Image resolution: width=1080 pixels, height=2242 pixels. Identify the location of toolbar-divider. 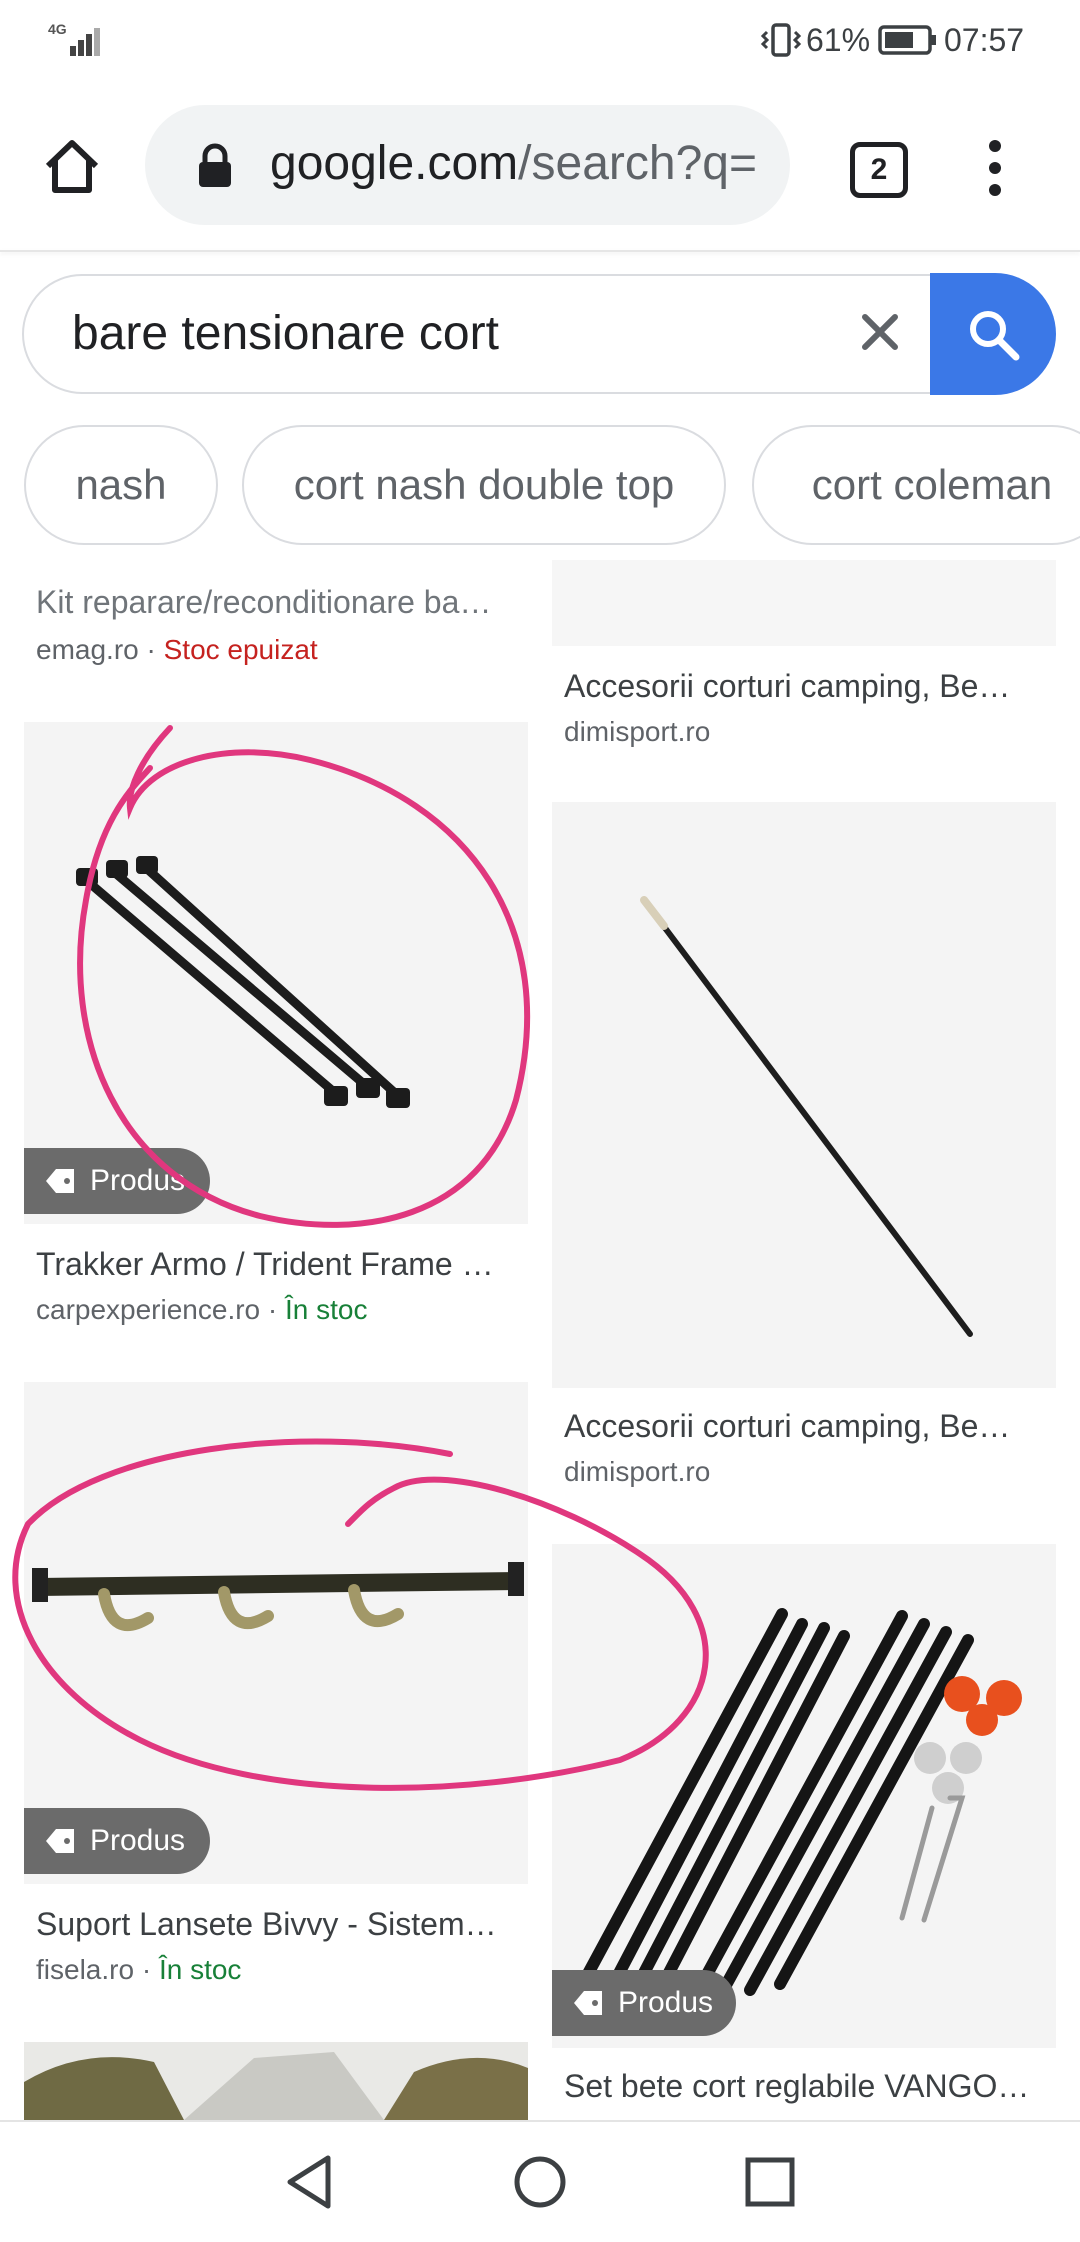
(540, 251).